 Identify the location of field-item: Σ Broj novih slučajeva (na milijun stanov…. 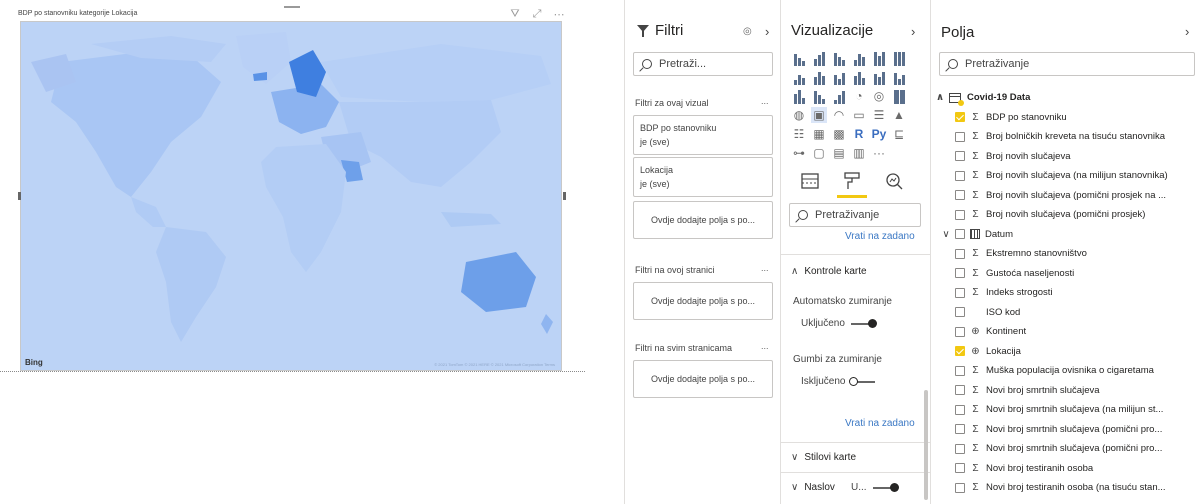
(1065, 176).